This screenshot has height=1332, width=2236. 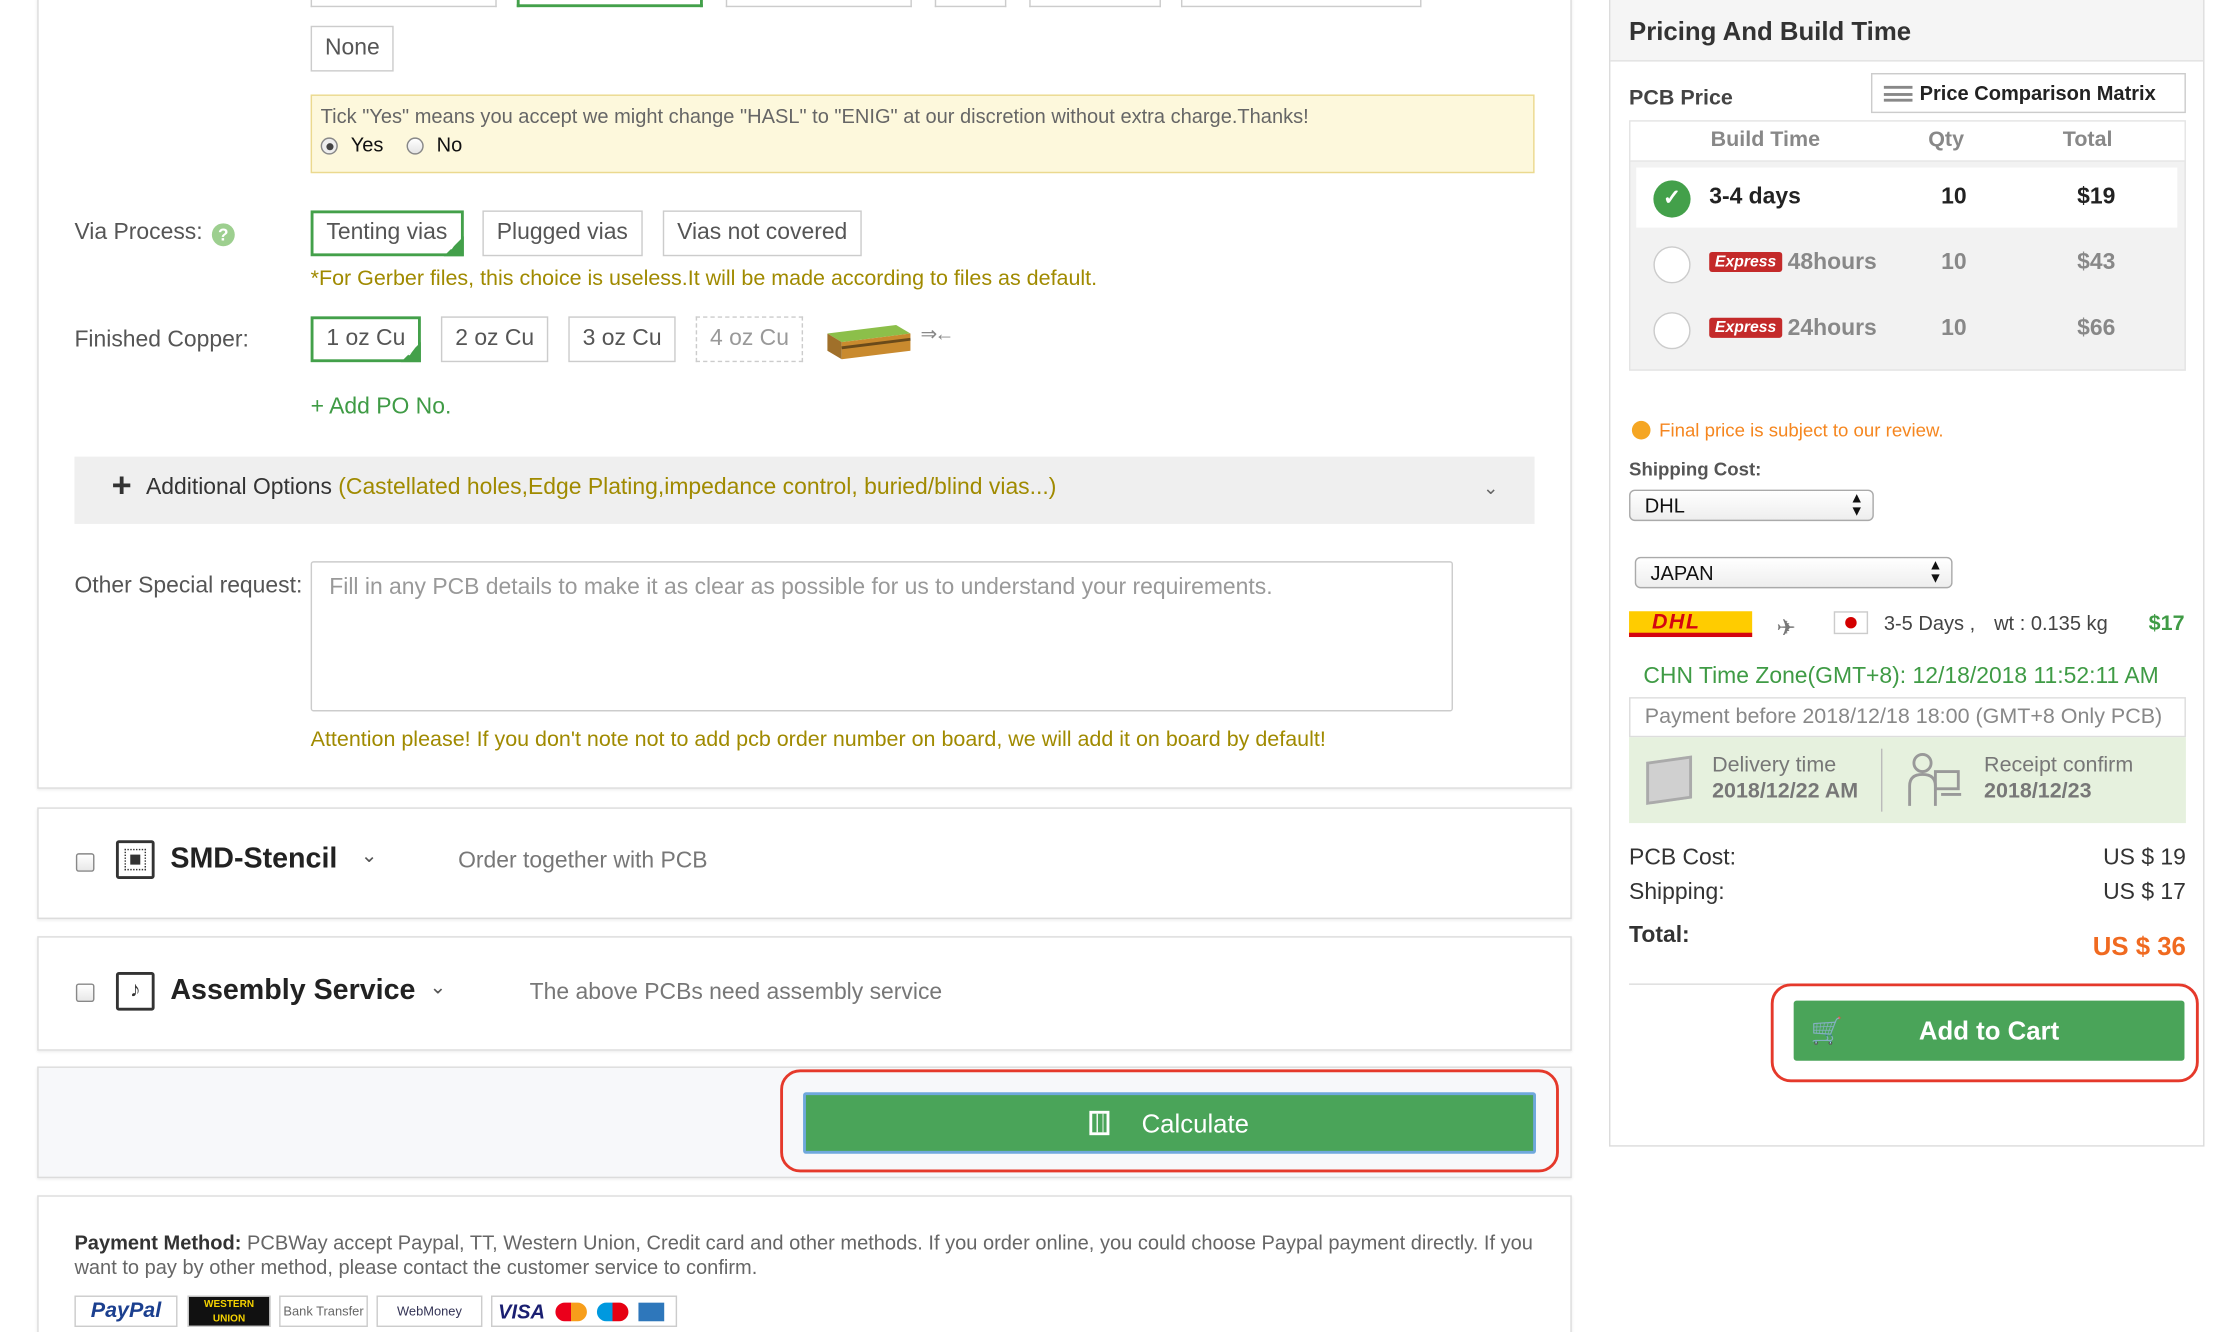 I want to click on via-process-text: Via Process:, so click(x=138, y=232).